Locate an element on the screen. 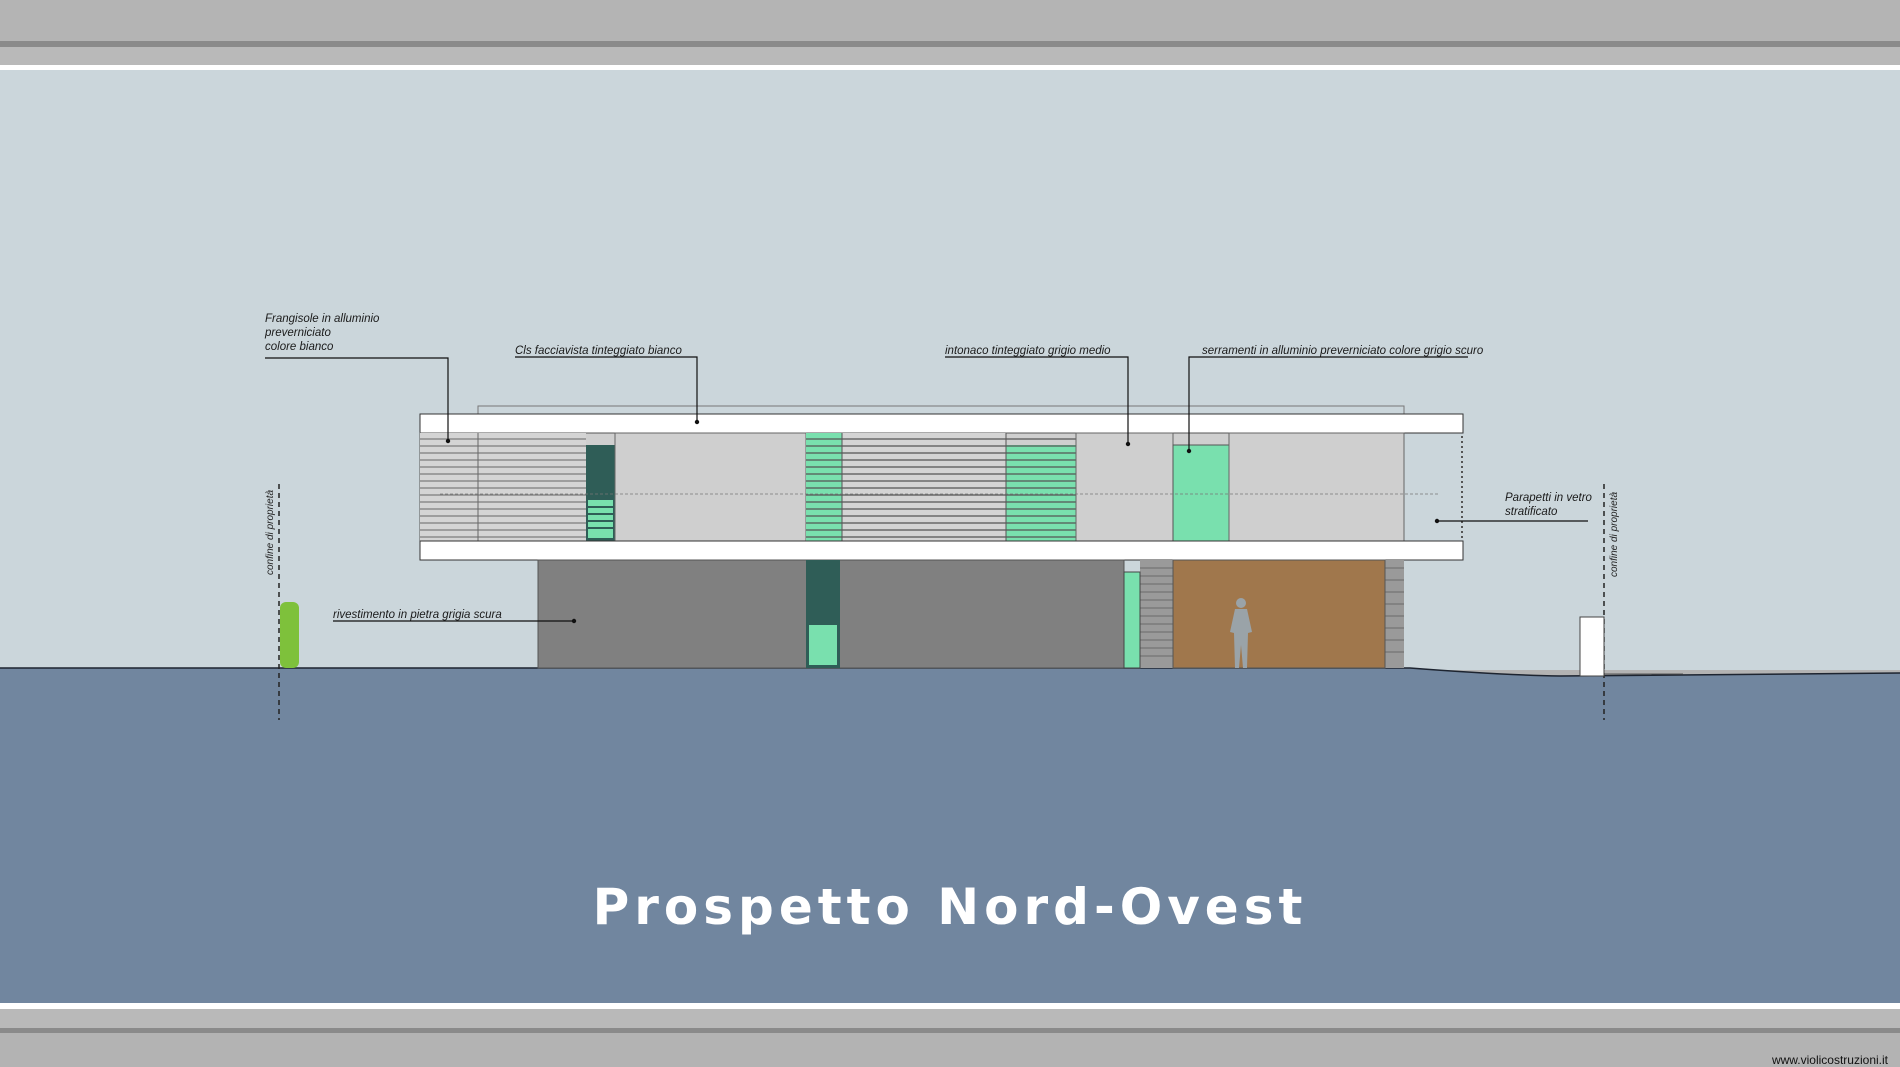 The height and width of the screenshot is (1067, 1900). page-title: Prospetto Nord-Ovest is located at coordinates (950, 907).